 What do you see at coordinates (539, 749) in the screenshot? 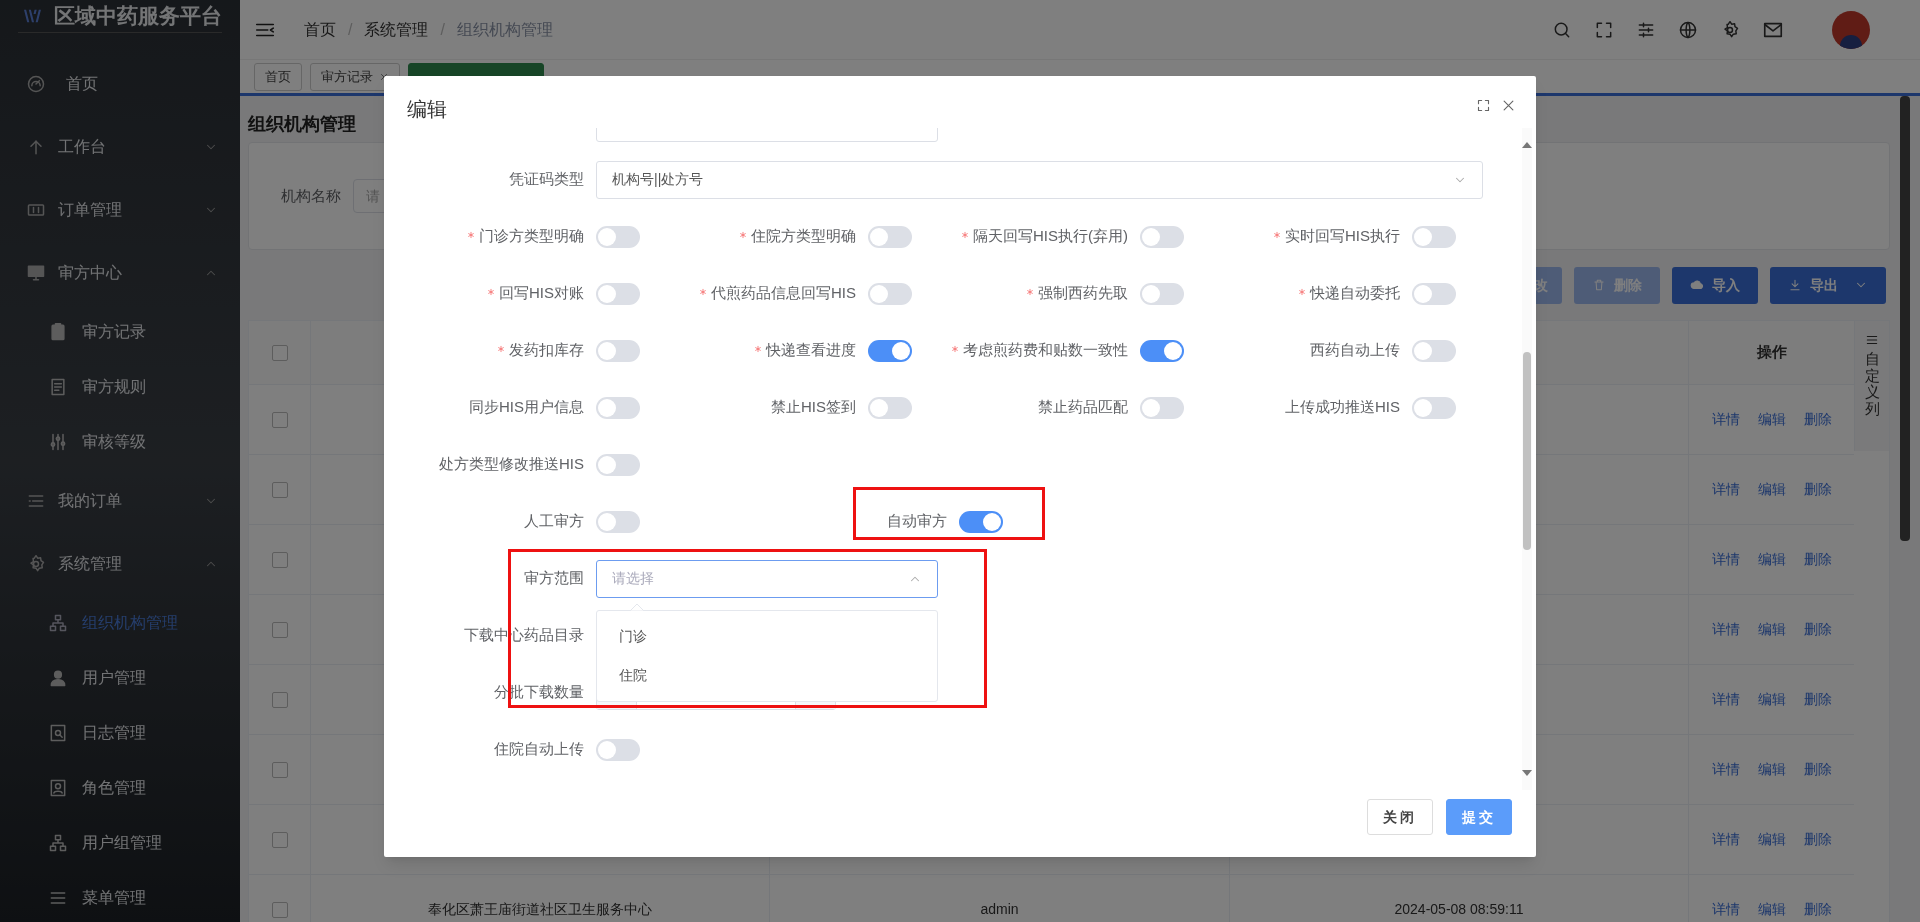
I see `field-label: 住院自动上传` at bounding box center [539, 749].